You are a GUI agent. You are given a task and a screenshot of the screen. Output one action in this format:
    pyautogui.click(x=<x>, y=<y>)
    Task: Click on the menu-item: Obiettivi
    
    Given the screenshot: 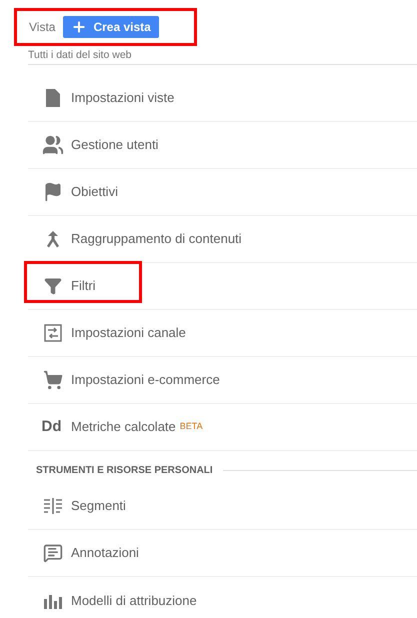 What is the action you would take?
    pyautogui.click(x=222, y=192)
    